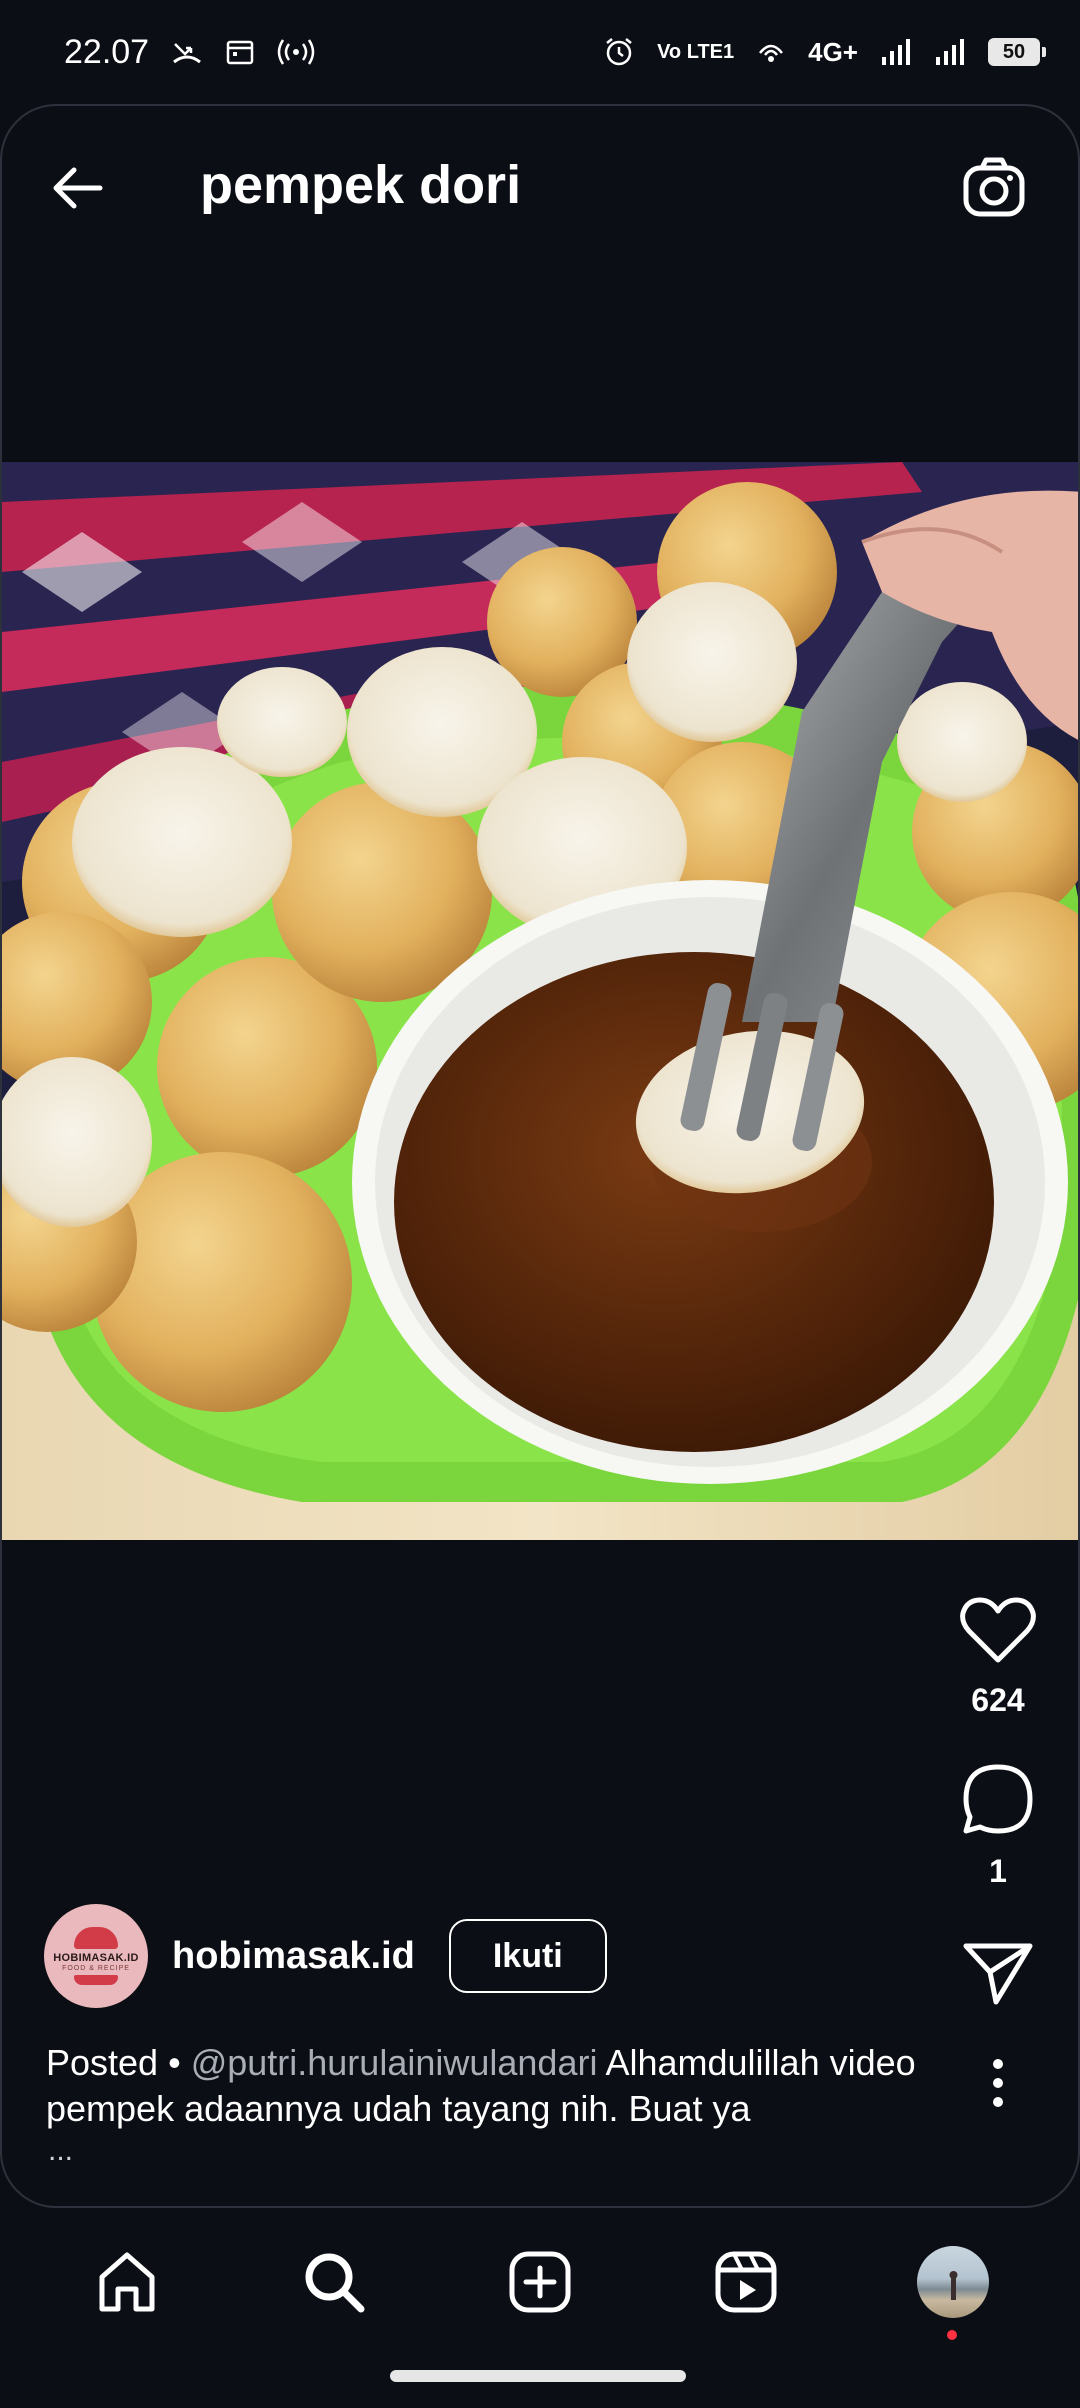  I want to click on profile-photo, so click(953, 2285).